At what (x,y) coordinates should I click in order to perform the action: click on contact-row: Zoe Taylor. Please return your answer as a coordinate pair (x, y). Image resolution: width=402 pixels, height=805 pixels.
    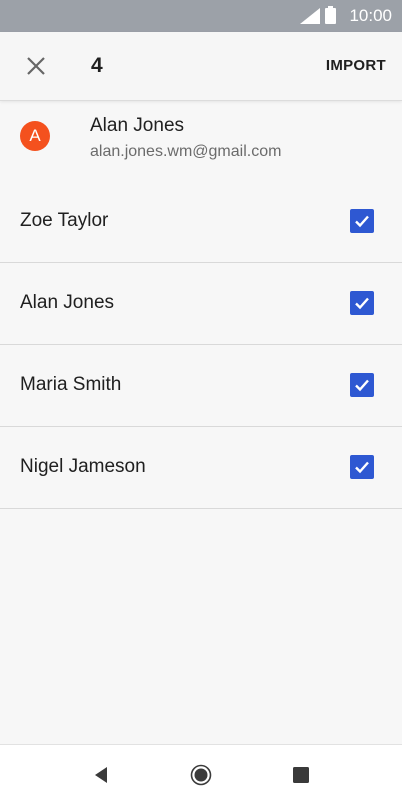
    Looking at the image, I should click on (201, 222).